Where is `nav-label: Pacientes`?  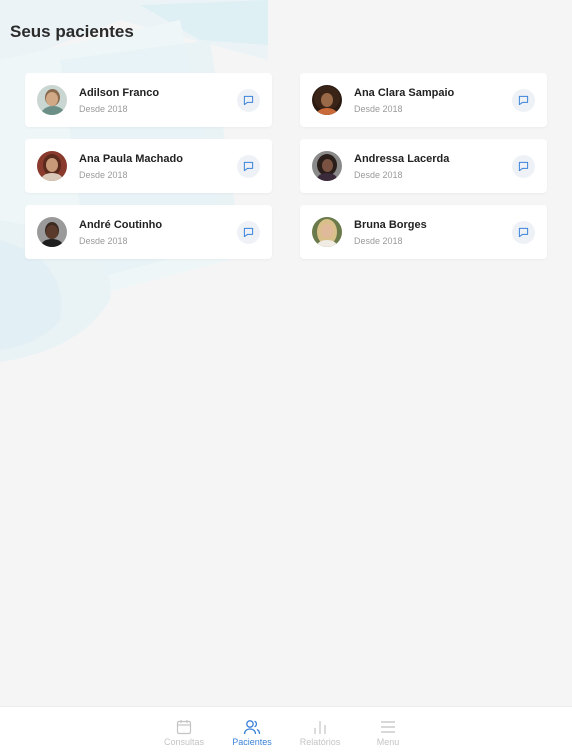 nav-label: Pacientes is located at coordinates (252, 742).